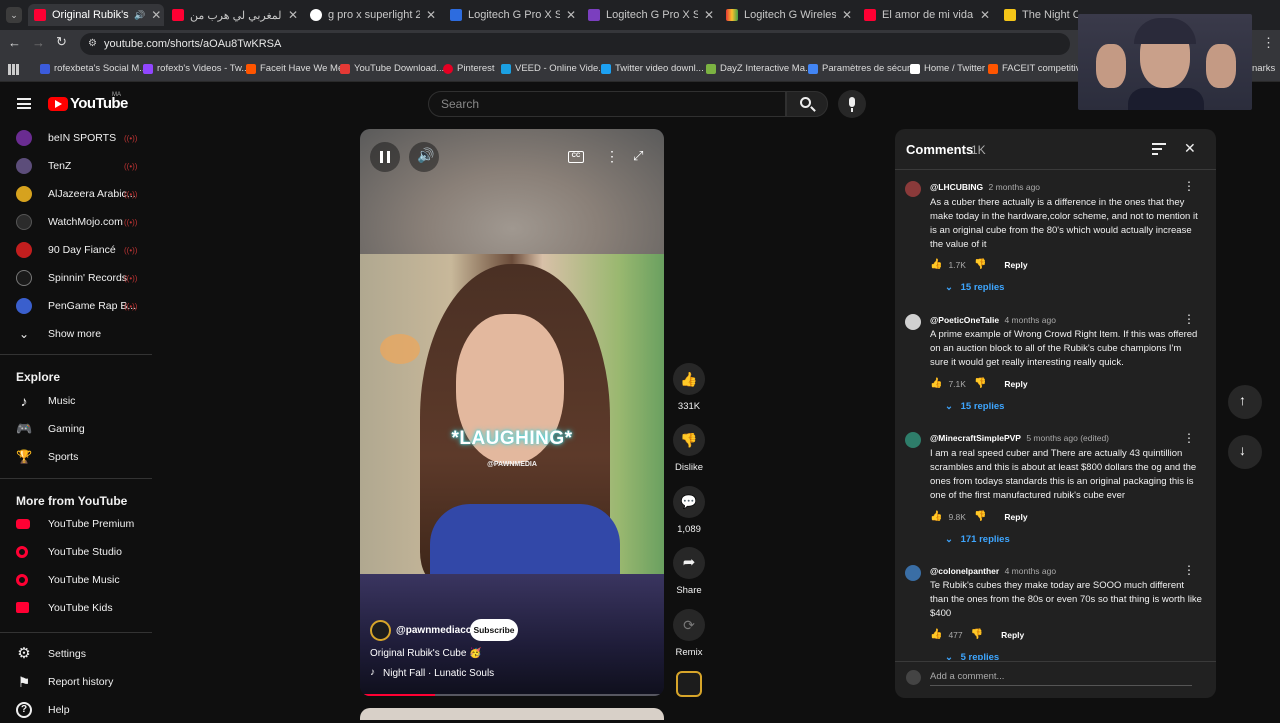  I want to click on previous-short-button: ↑, so click(1245, 402).